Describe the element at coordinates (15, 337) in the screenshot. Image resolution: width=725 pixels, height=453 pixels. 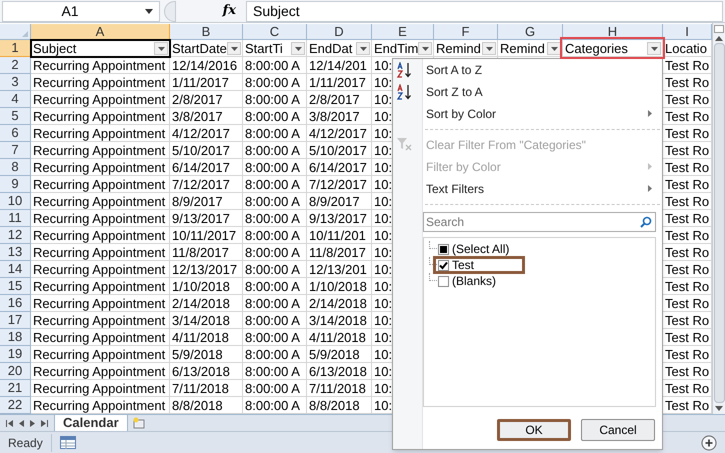
I see `row-header: 18` at that location.